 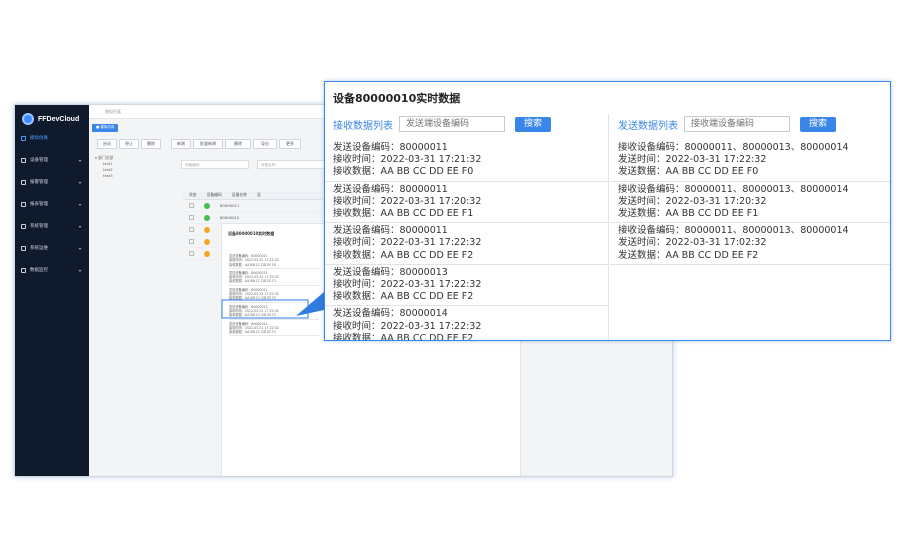 I want to click on message-line: 发送时间：2022-03-31 17:02:32, so click(x=692, y=243).